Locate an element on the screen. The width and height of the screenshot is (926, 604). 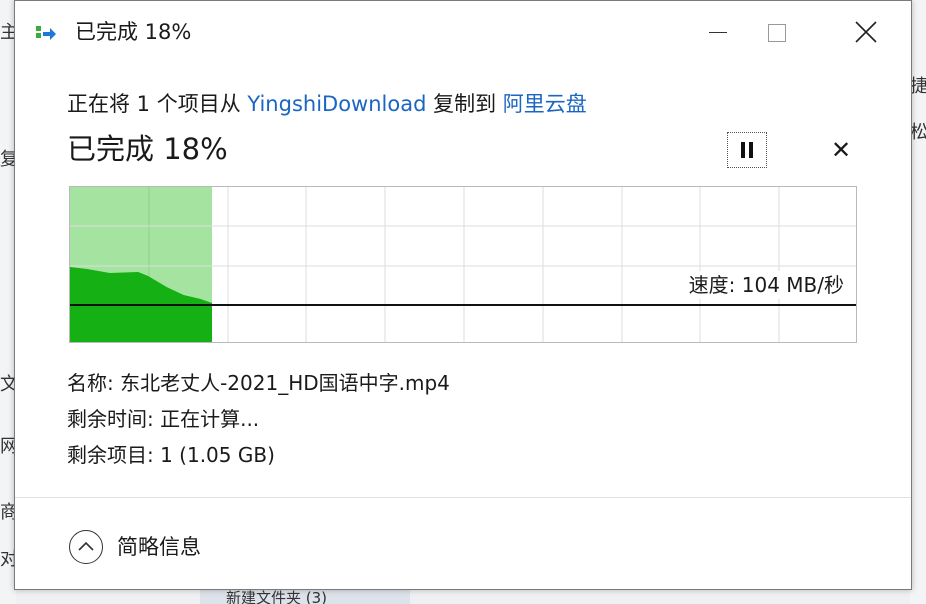
background-app-right: 捷 松 is located at coordinates (918, 302).